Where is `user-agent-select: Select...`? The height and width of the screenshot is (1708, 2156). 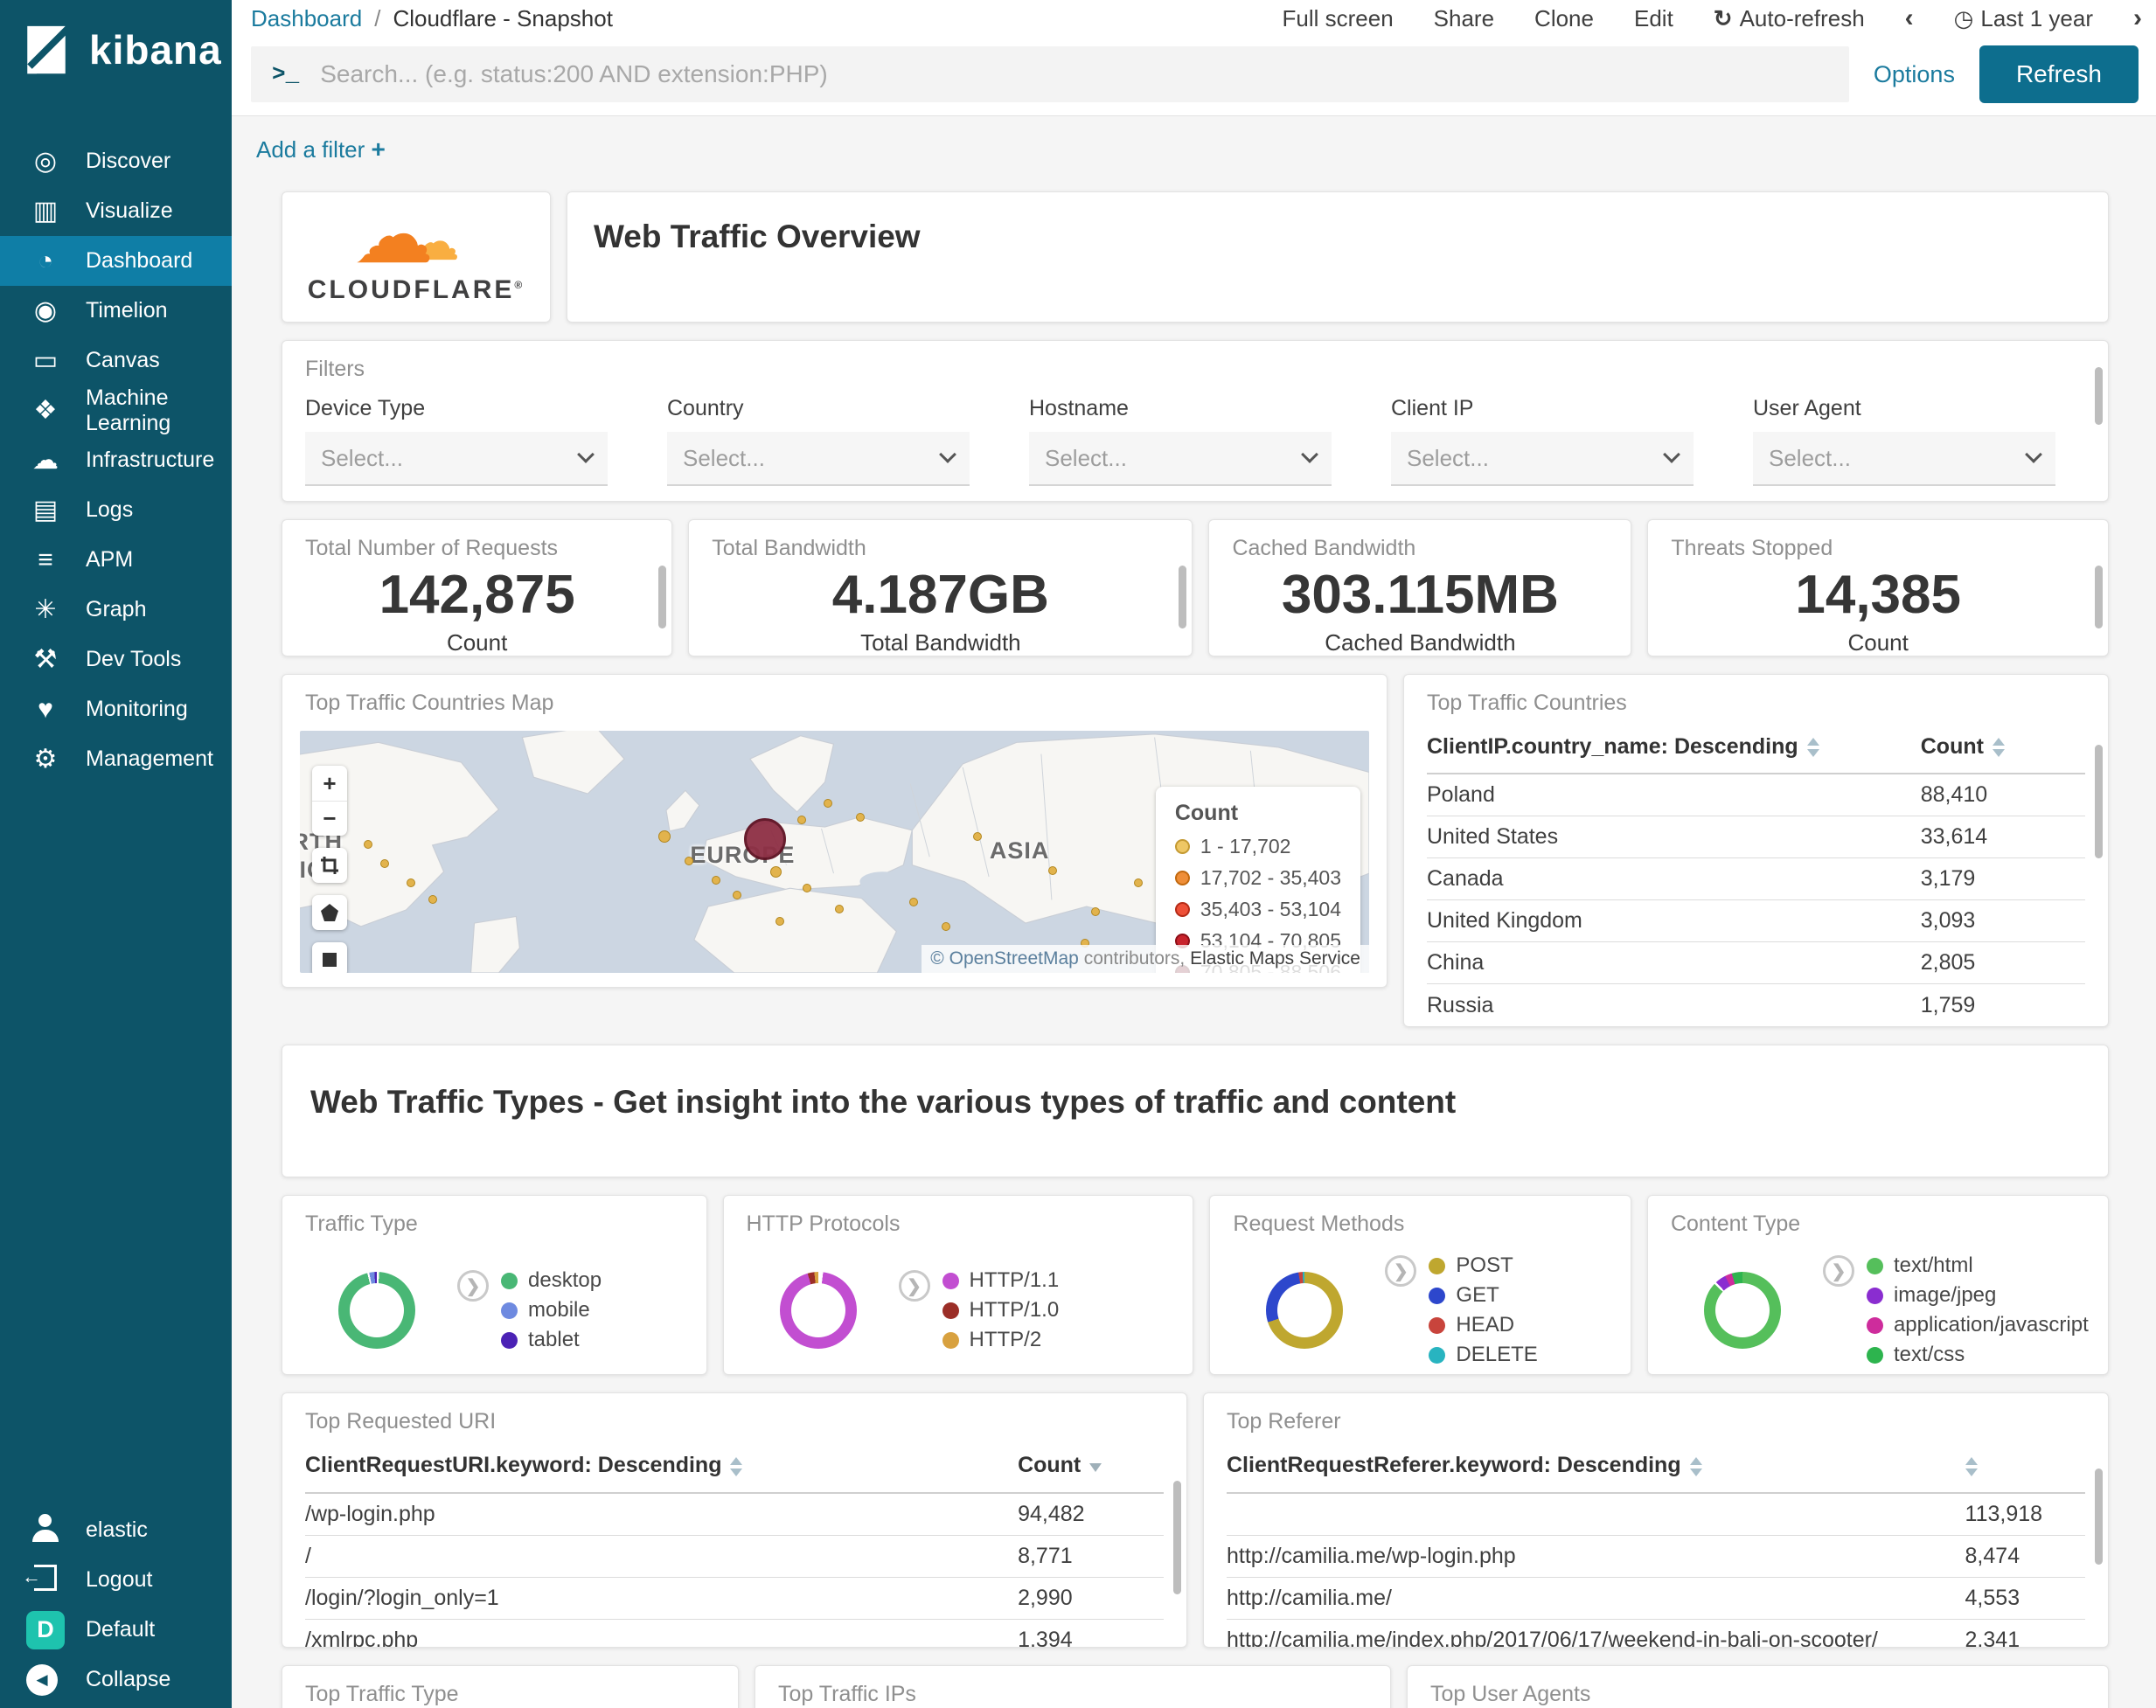 user-agent-select: Select... is located at coordinates (1904, 459).